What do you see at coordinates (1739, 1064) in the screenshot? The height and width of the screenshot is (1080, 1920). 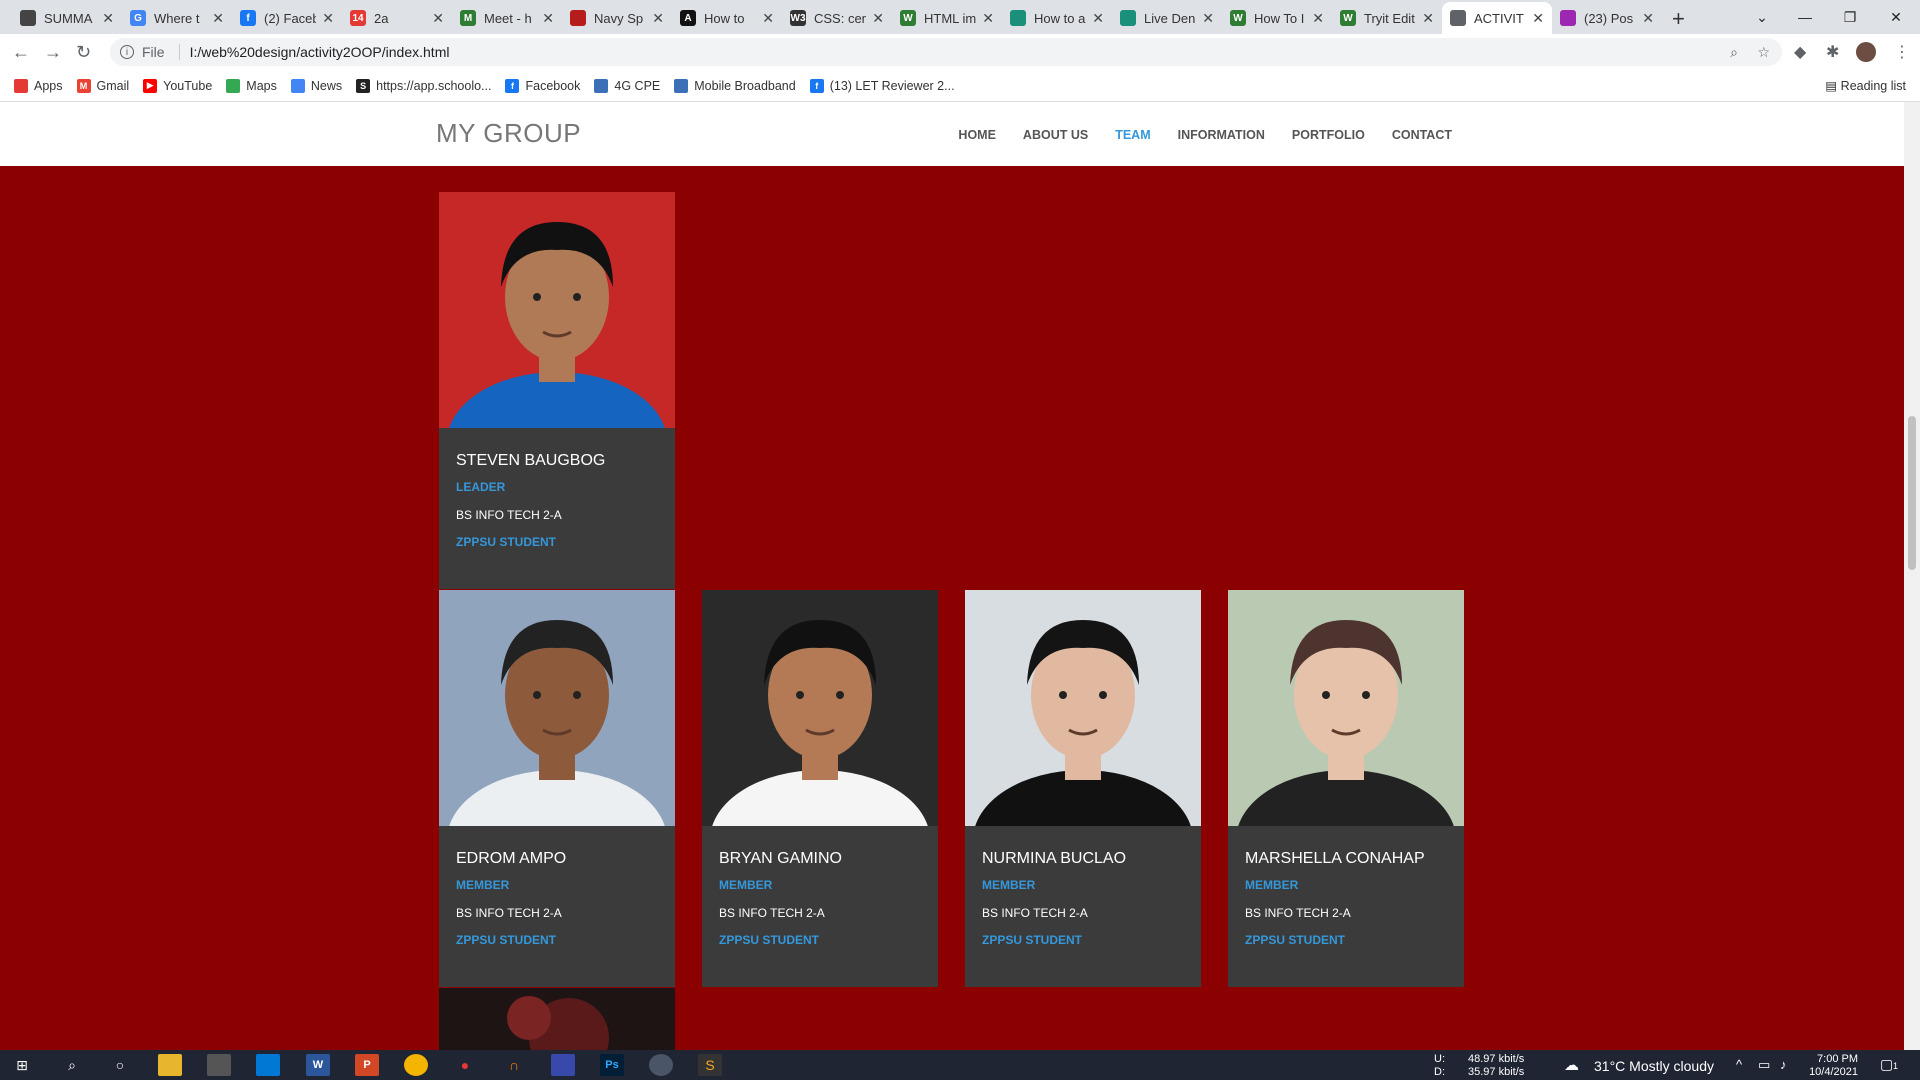 I see `tray-chevron-icon: ^` at bounding box center [1739, 1064].